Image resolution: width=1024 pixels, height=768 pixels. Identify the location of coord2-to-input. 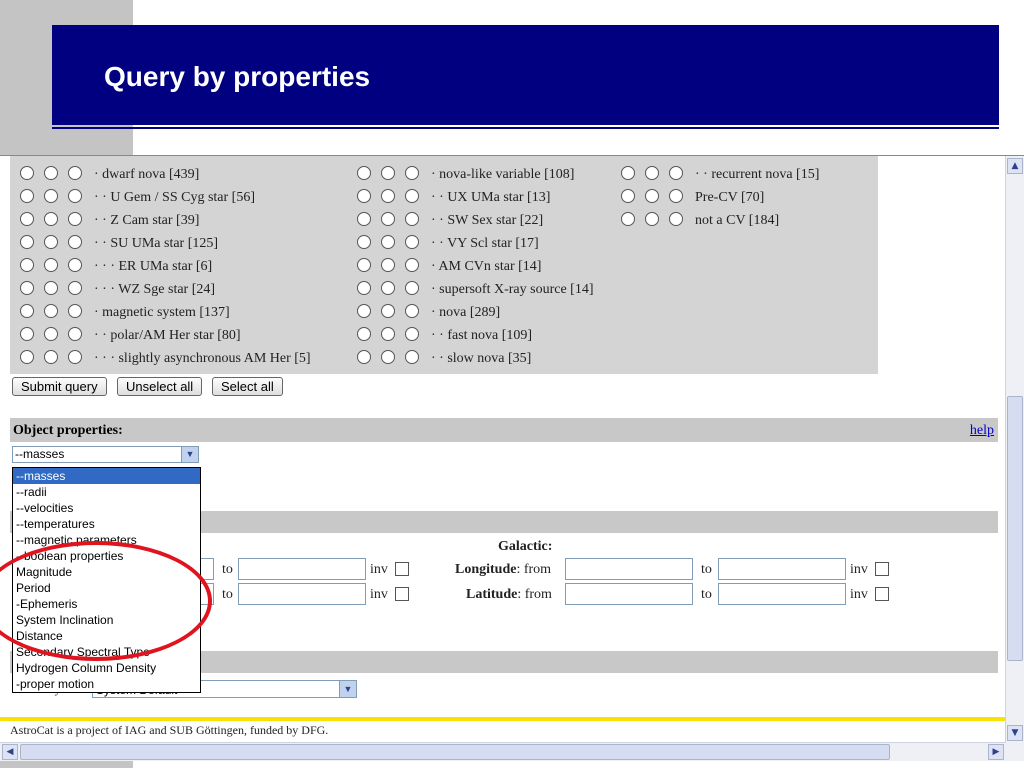
(302, 594).